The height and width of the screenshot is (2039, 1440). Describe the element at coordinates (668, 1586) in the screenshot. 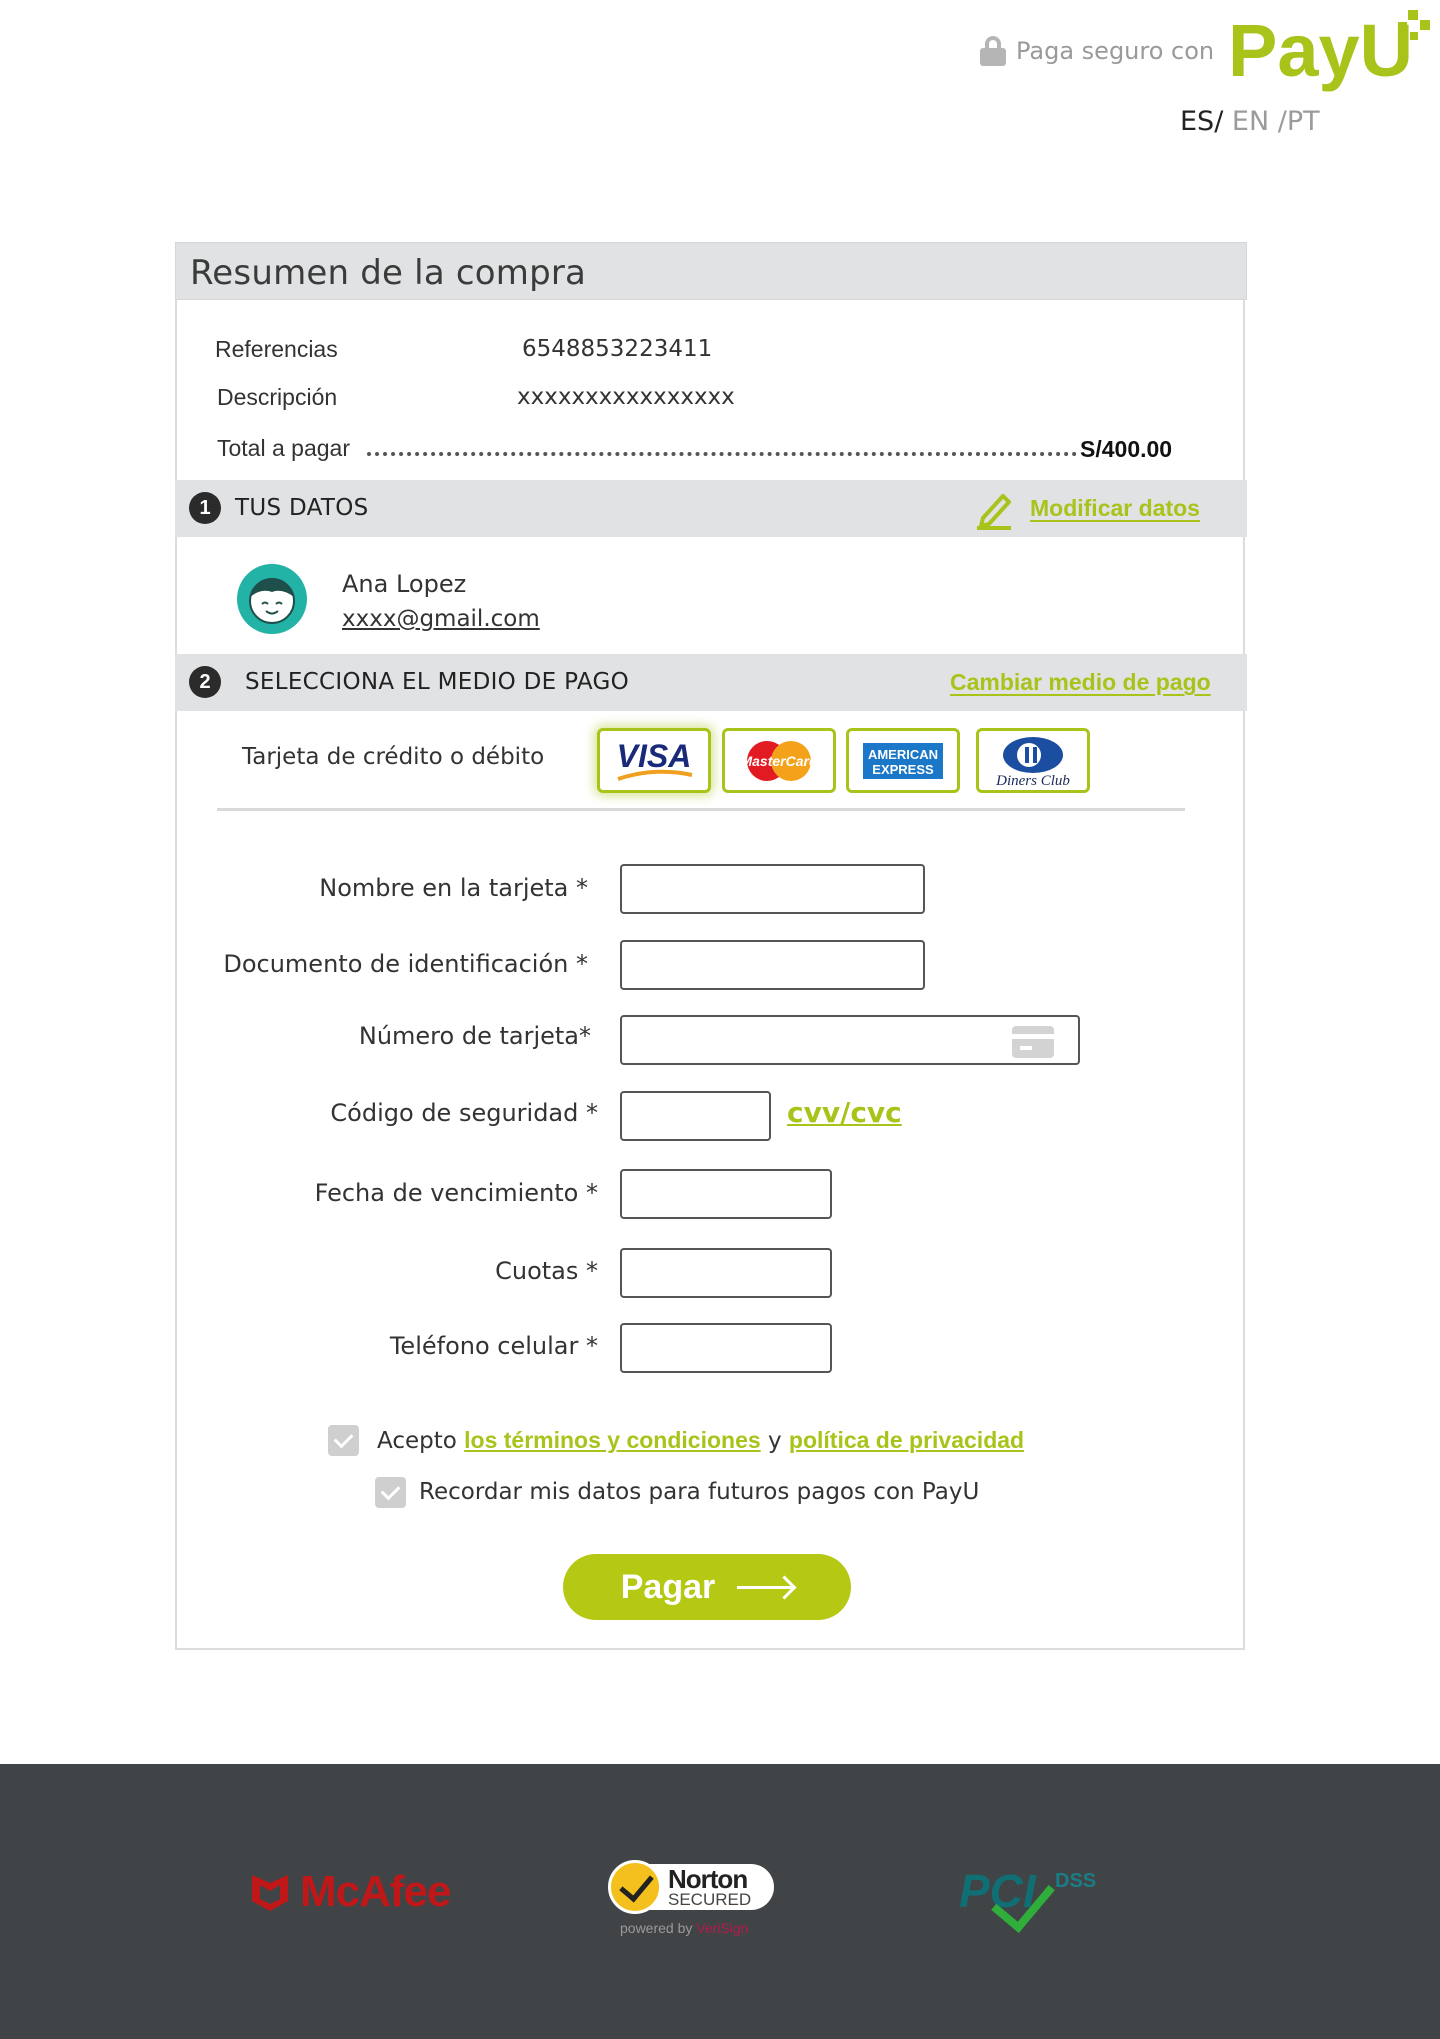

I see `pay-button-label: Pagar` at that location.